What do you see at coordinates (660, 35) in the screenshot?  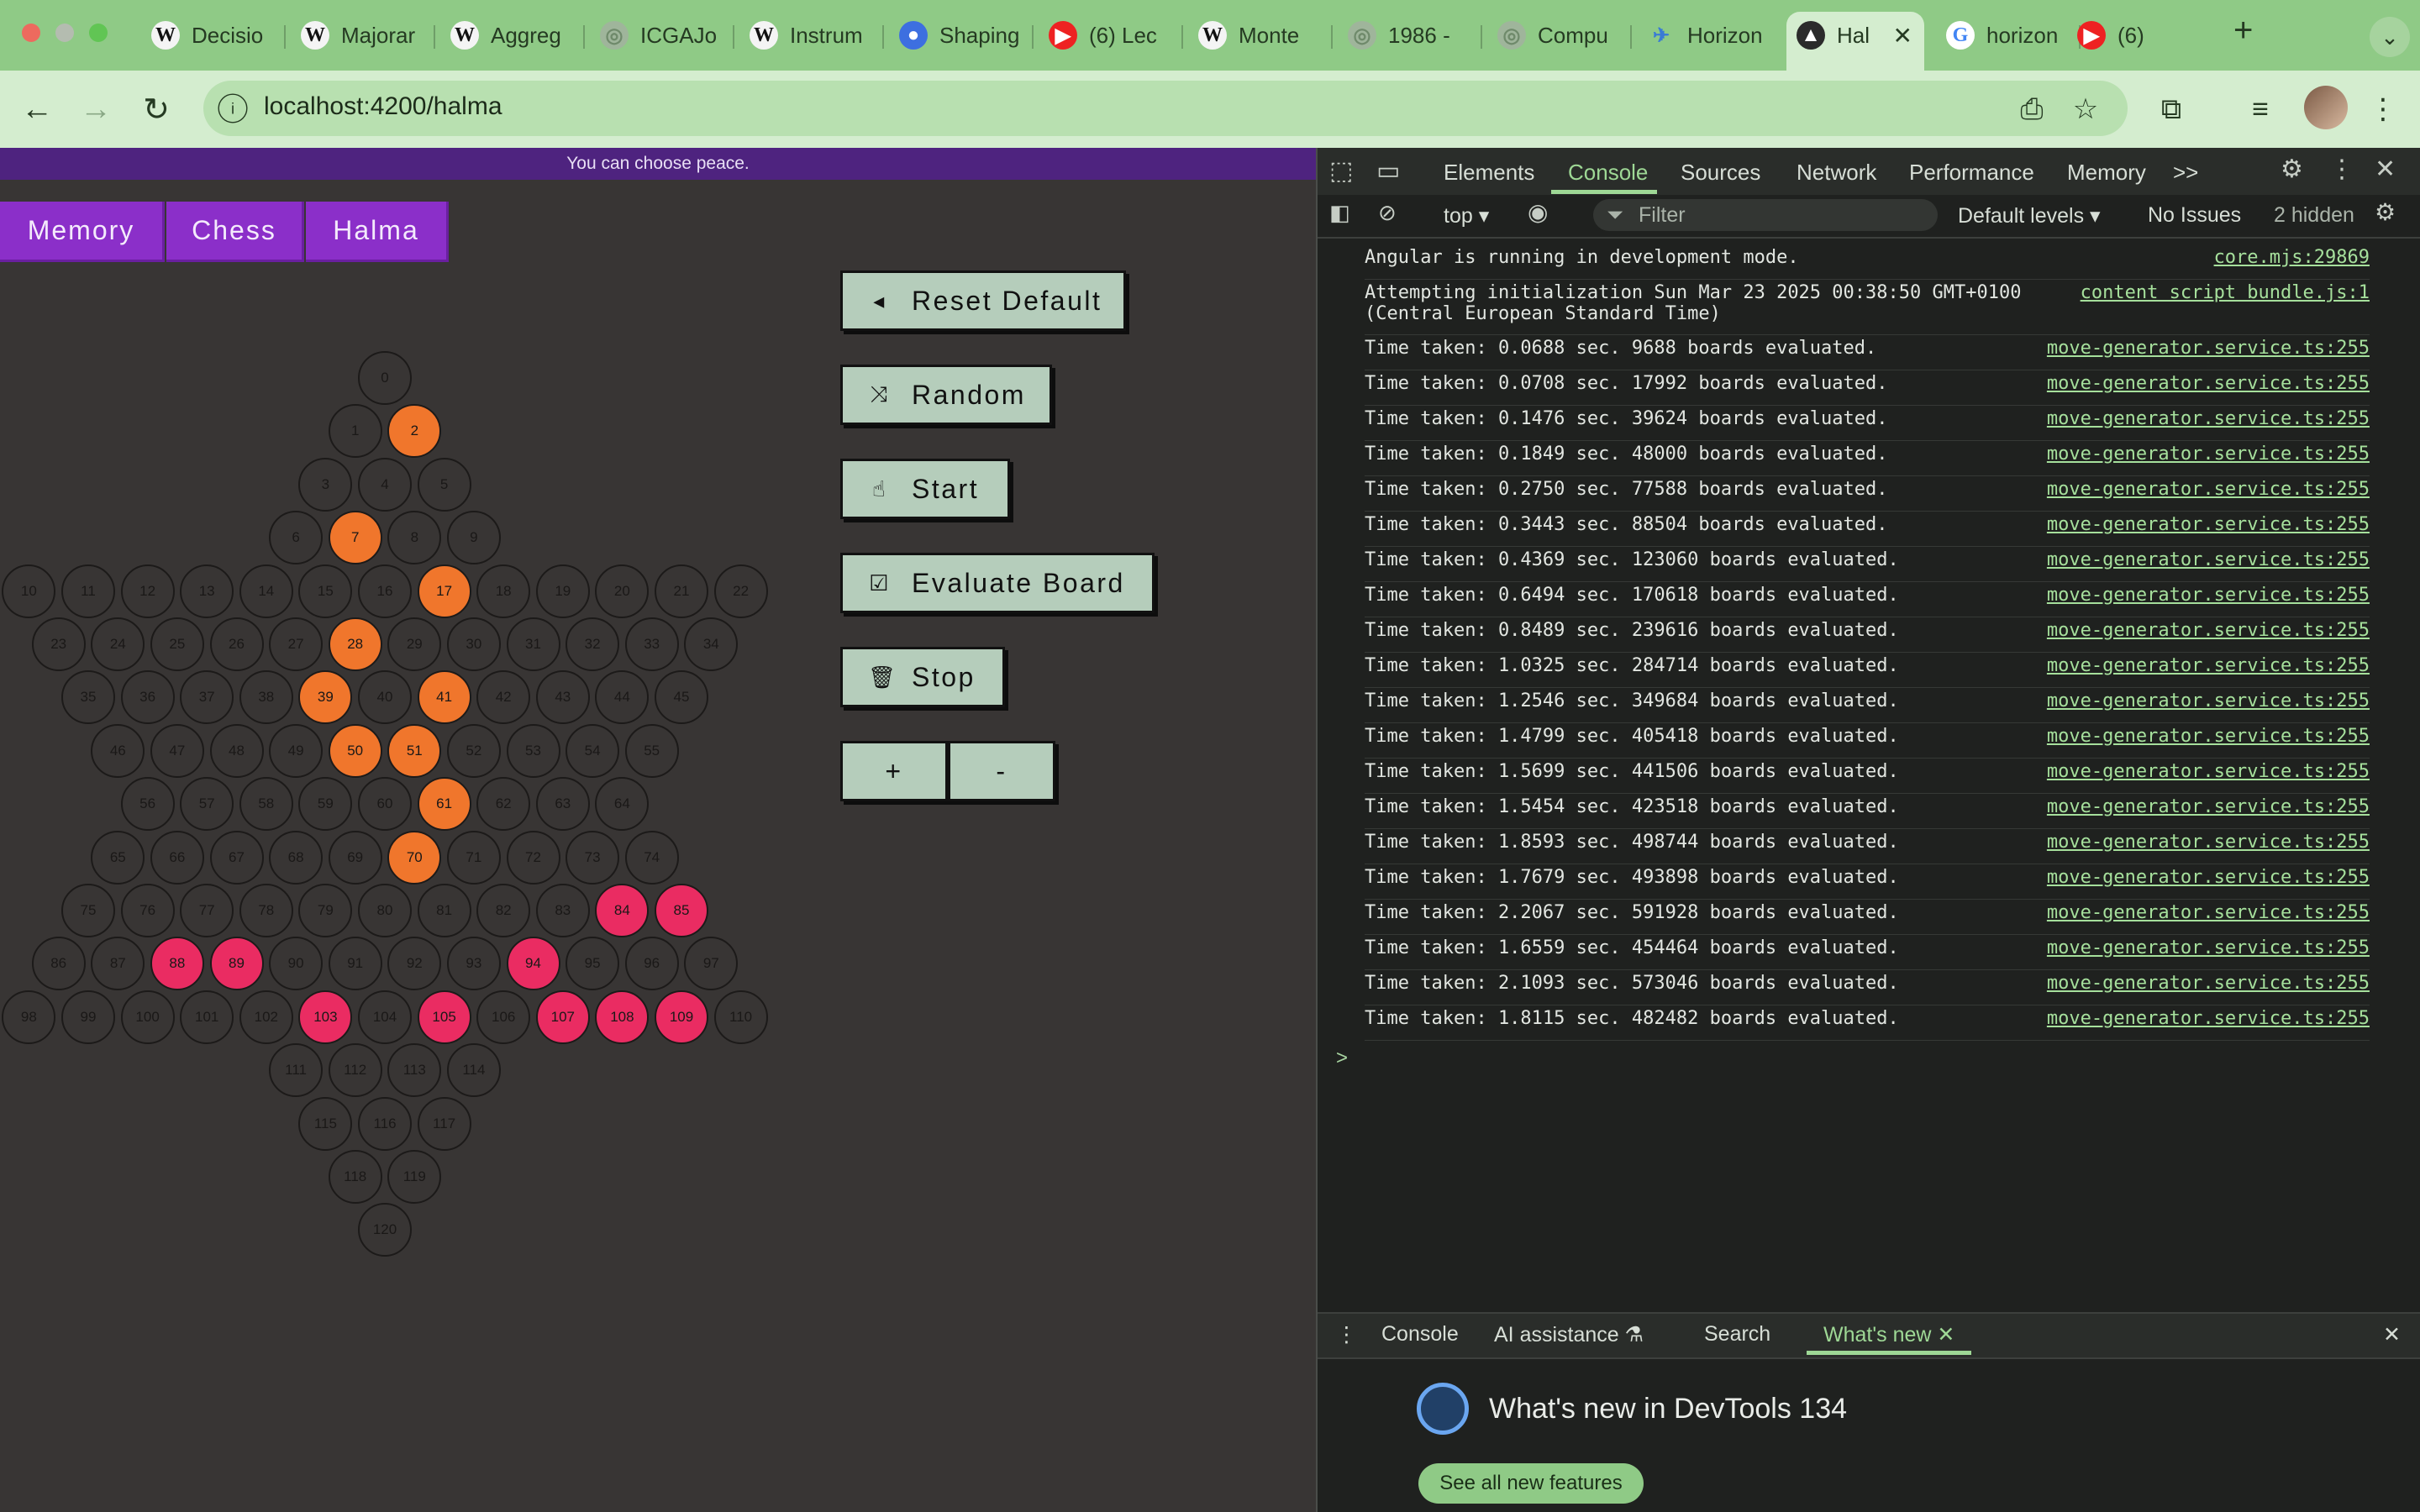 I see `browser-tab: ◎ ICGAJo` at bounding box center [660, 35].